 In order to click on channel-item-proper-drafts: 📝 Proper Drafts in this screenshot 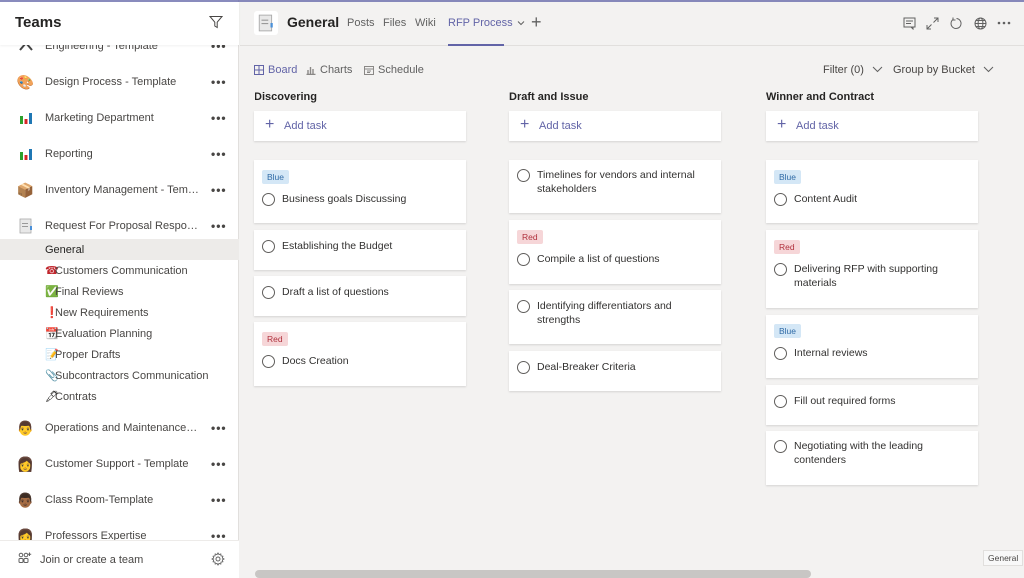, I will do `click(119, 354)`.